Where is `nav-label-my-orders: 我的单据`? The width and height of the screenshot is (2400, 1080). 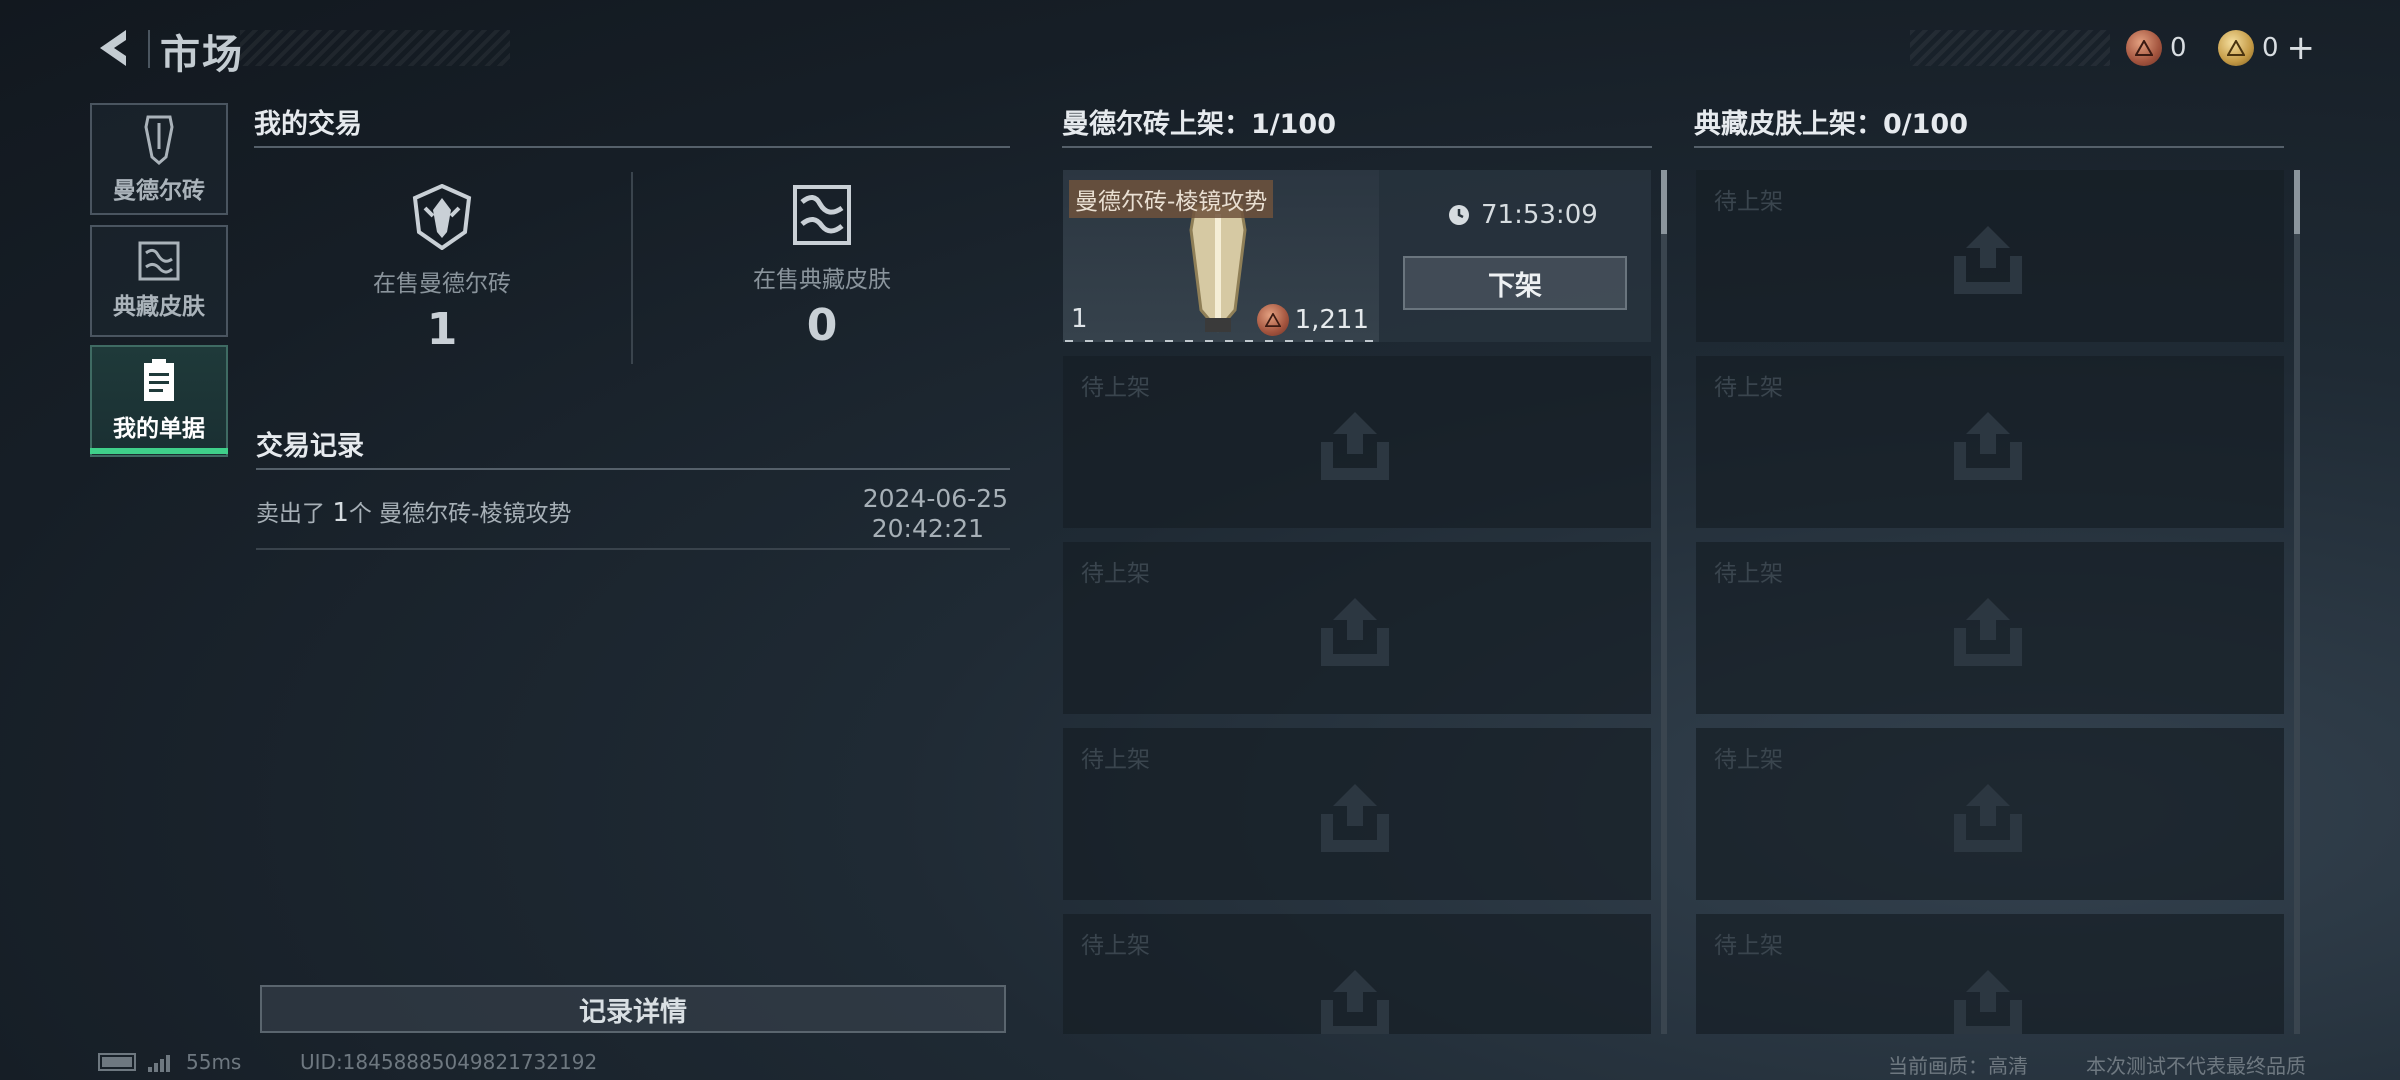 nav-label-my-orders: 我的单据 is located at coordinates (159, 429).